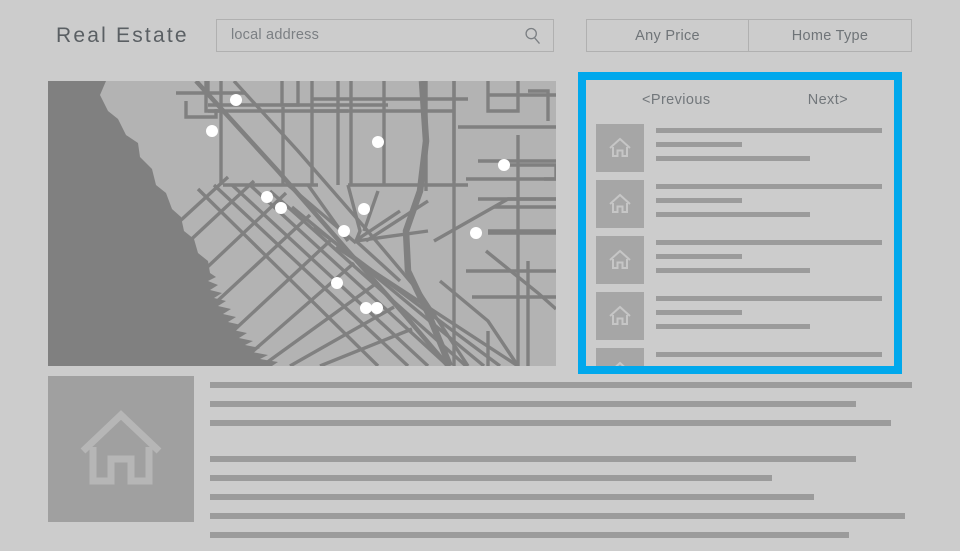  Describe the element at coordinates (740, 102) in the screenshot. I see `pagination: <Previous Next>` at that location.